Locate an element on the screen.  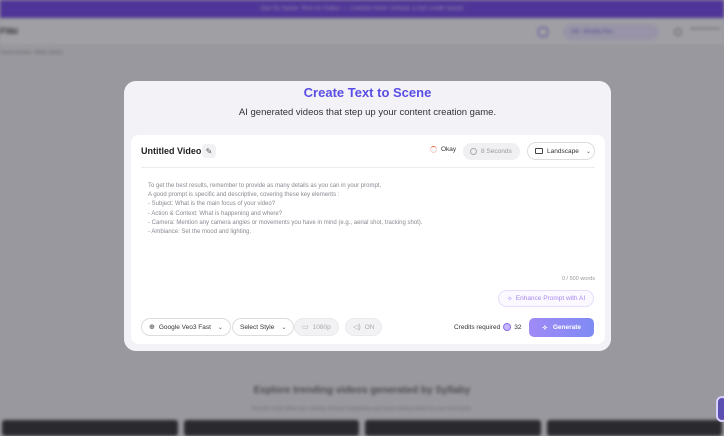
style-label: Select Style is located at coordinates (257, 327).